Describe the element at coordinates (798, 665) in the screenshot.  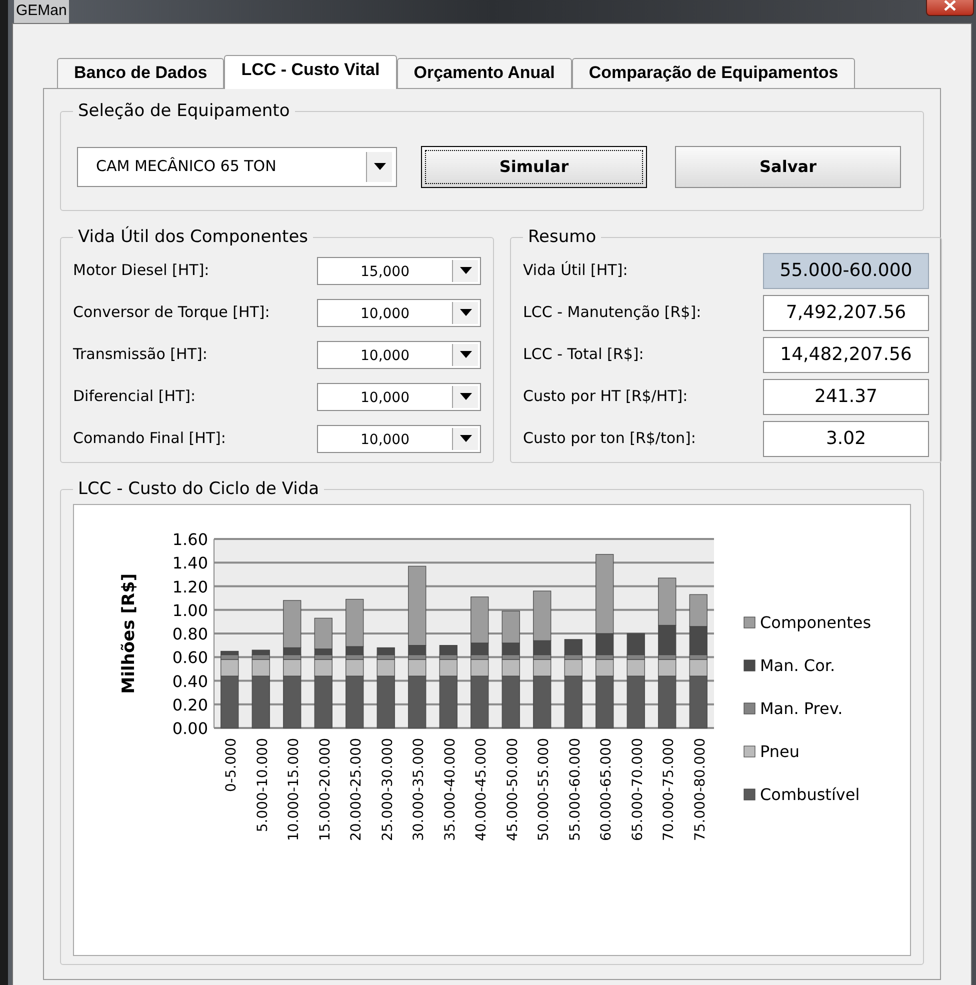
I see `legend-label: Man. Cor.` at that location.